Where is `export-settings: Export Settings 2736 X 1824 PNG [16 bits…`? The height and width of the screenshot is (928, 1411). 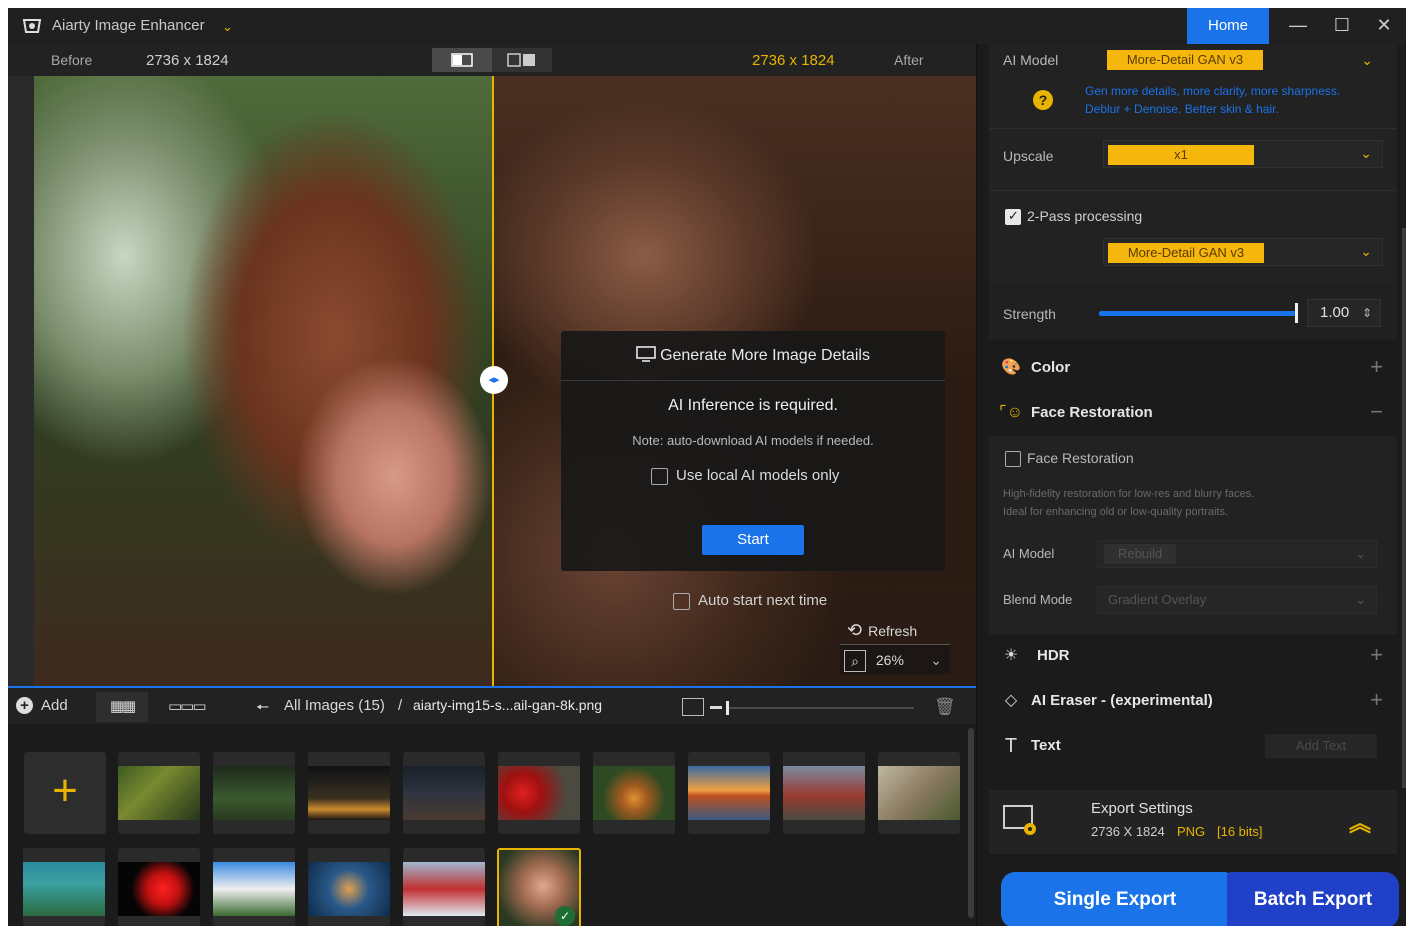
export-settings: Export Settings 2736 X 1824 PNG [16 bits… is located at coordinates (1193, 822).